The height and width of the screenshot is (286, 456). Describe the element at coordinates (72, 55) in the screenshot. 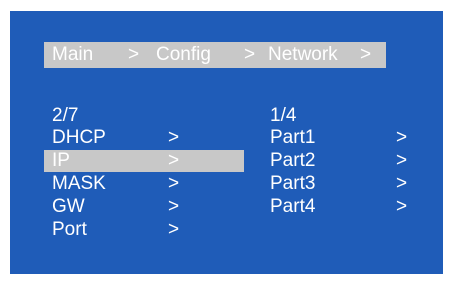

I see `breadcrumb-main: Main` at that location.